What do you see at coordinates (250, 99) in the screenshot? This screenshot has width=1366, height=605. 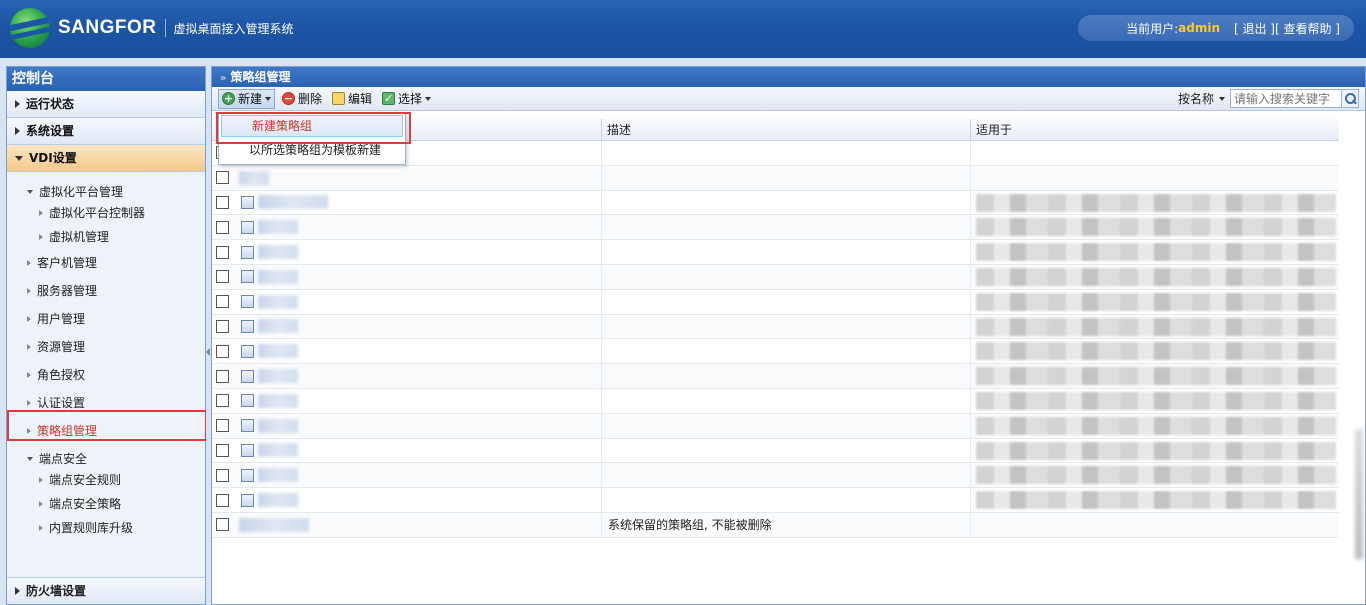 I see `new-button-label: 新建` at bounding box center [250, 99].